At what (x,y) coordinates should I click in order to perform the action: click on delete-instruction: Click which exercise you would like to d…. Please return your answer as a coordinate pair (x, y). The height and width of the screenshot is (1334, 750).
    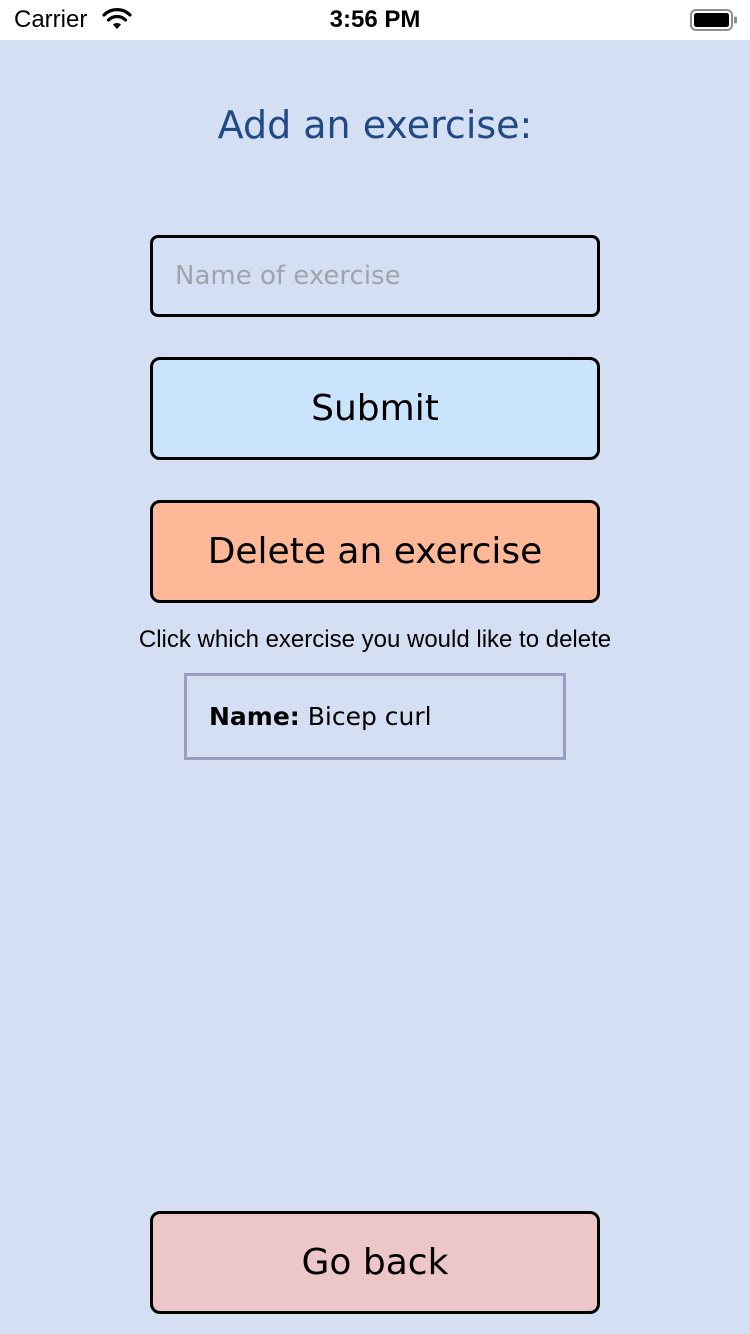
    Looking at the image, I should click on (375, 639).